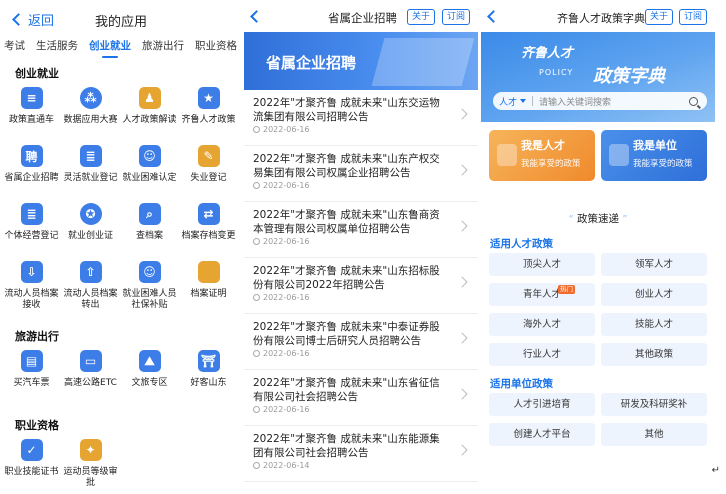 Image resolution: width=726 pixels, height=494 pixels. I want to click on talent-policy-label: 行业人才, so click(541, 354).